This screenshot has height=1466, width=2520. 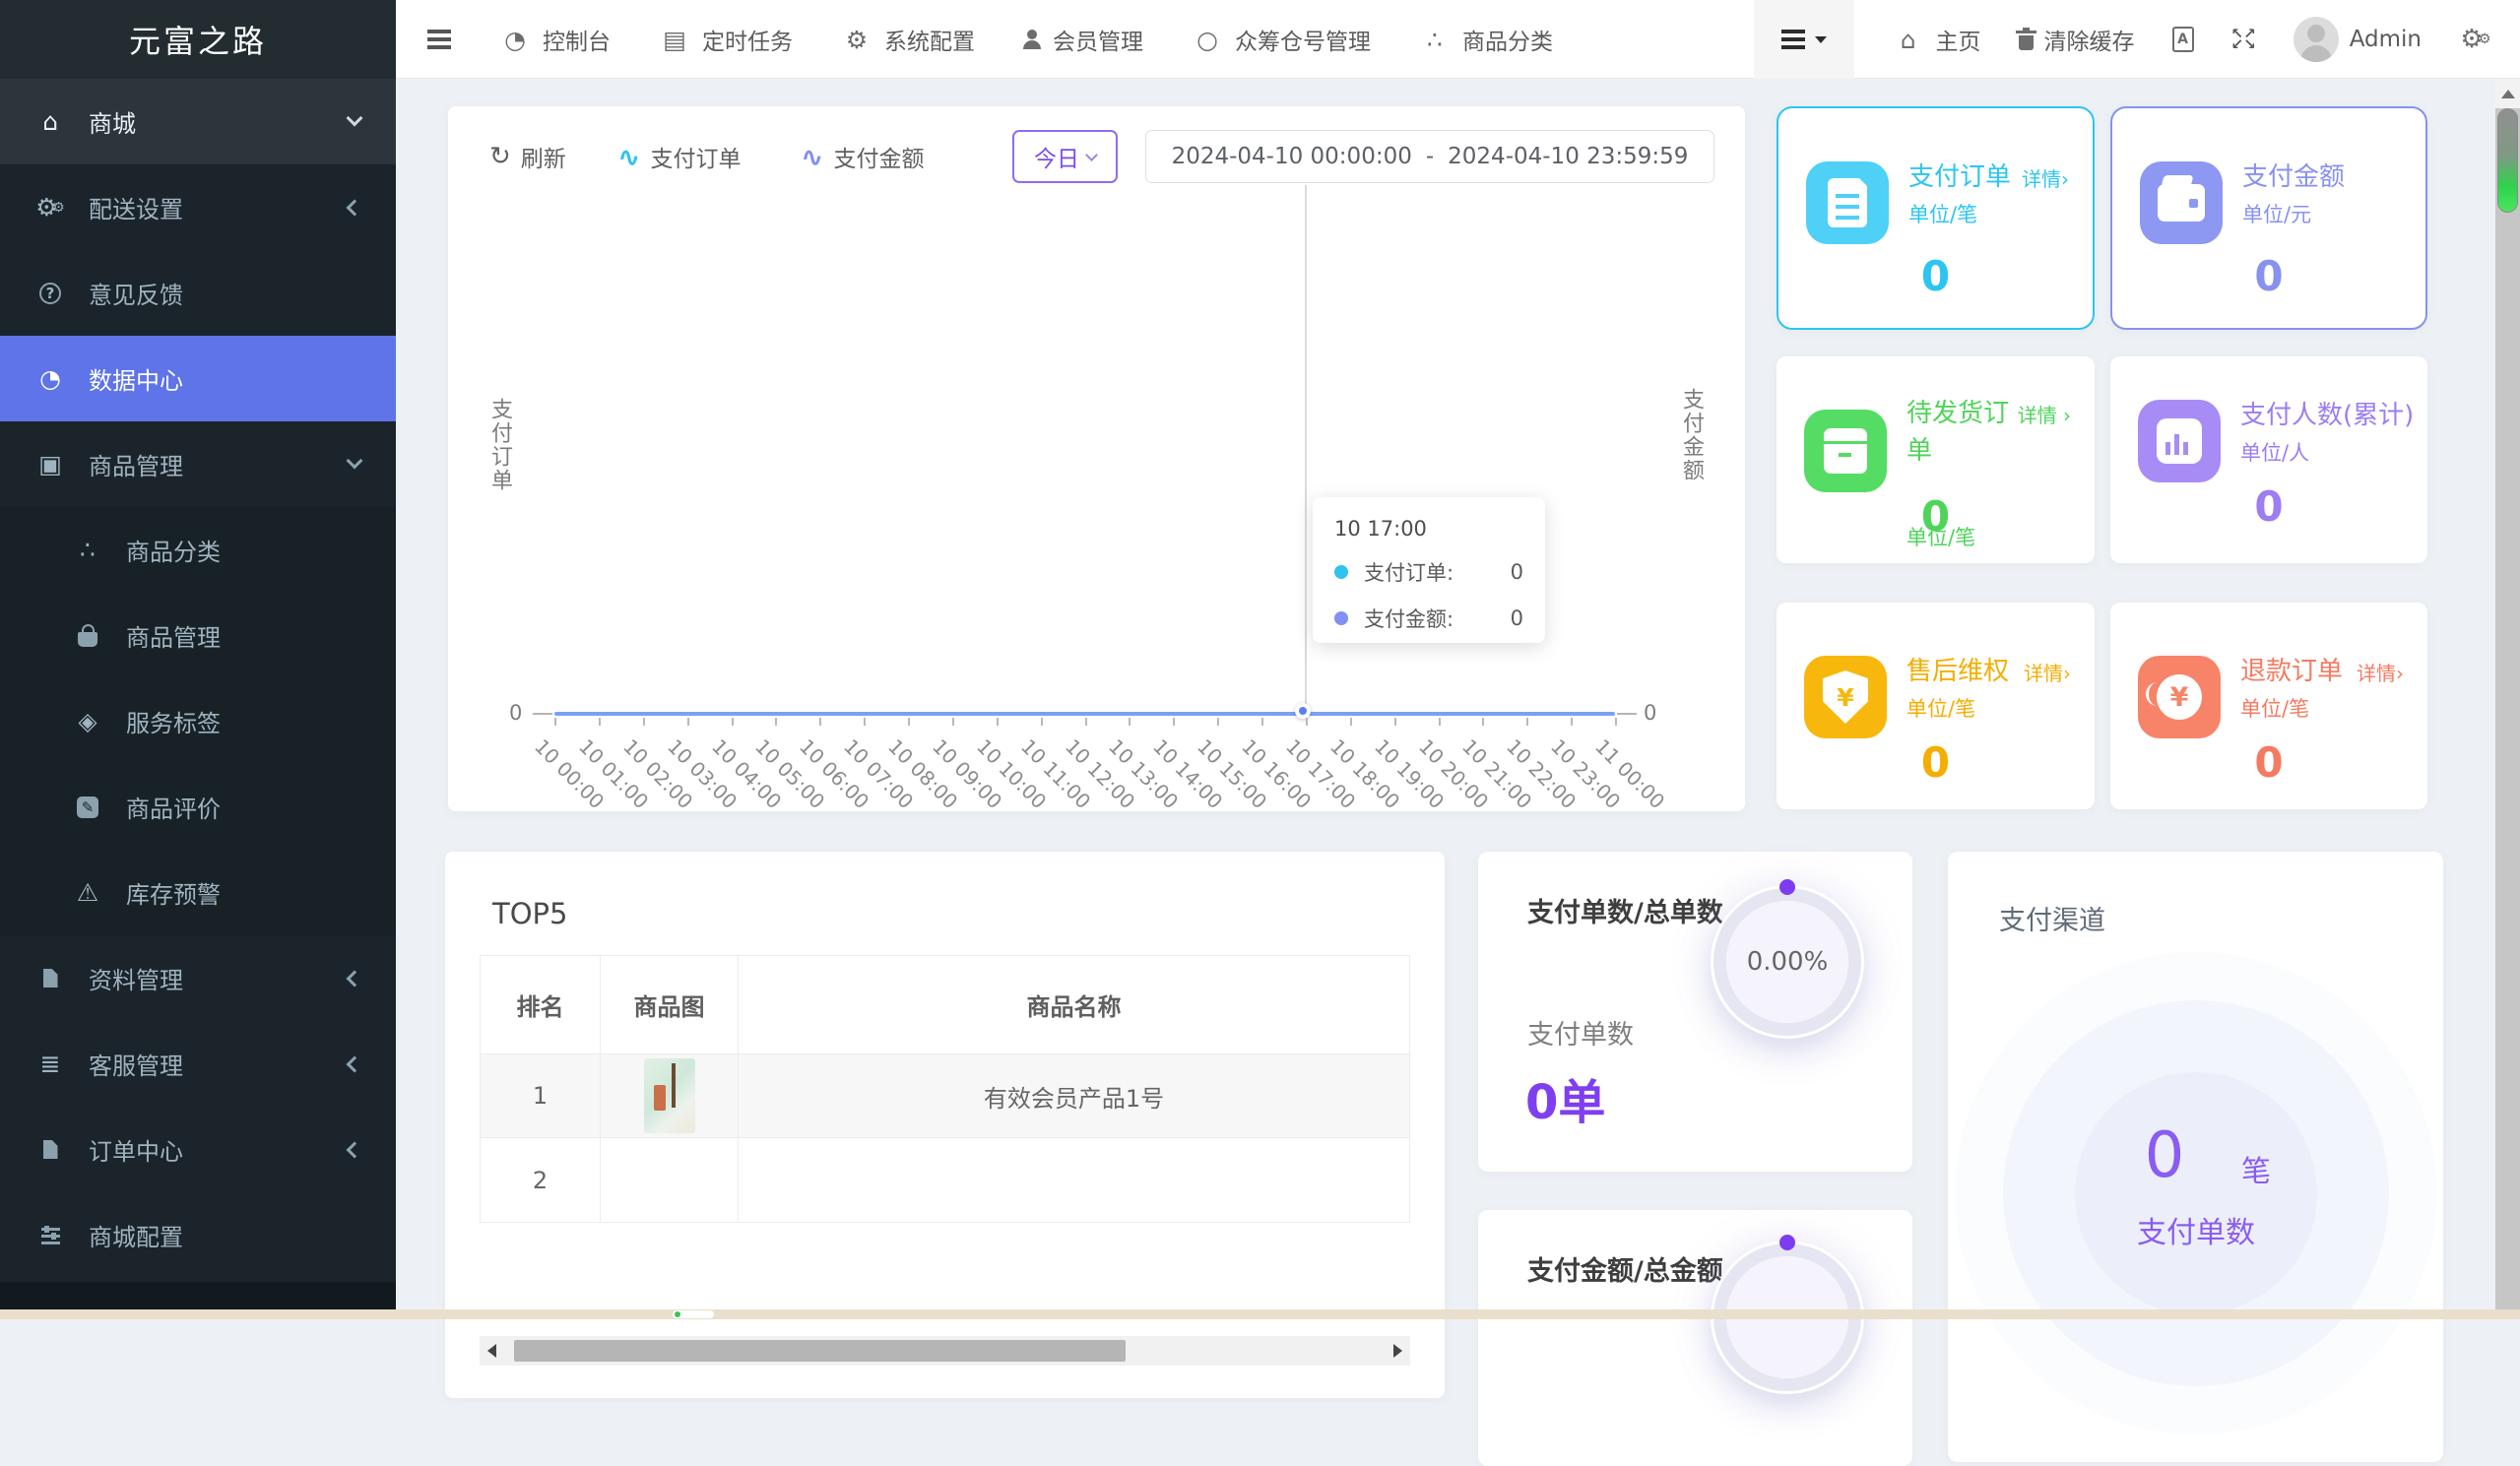 What do you see at coordinates (1695, 1012) in the screenshot?
I see `pay-count-ratio-card: 支付单数/总单数 0.00% 支付单数 0单` at bounding box center [1695, 1012].